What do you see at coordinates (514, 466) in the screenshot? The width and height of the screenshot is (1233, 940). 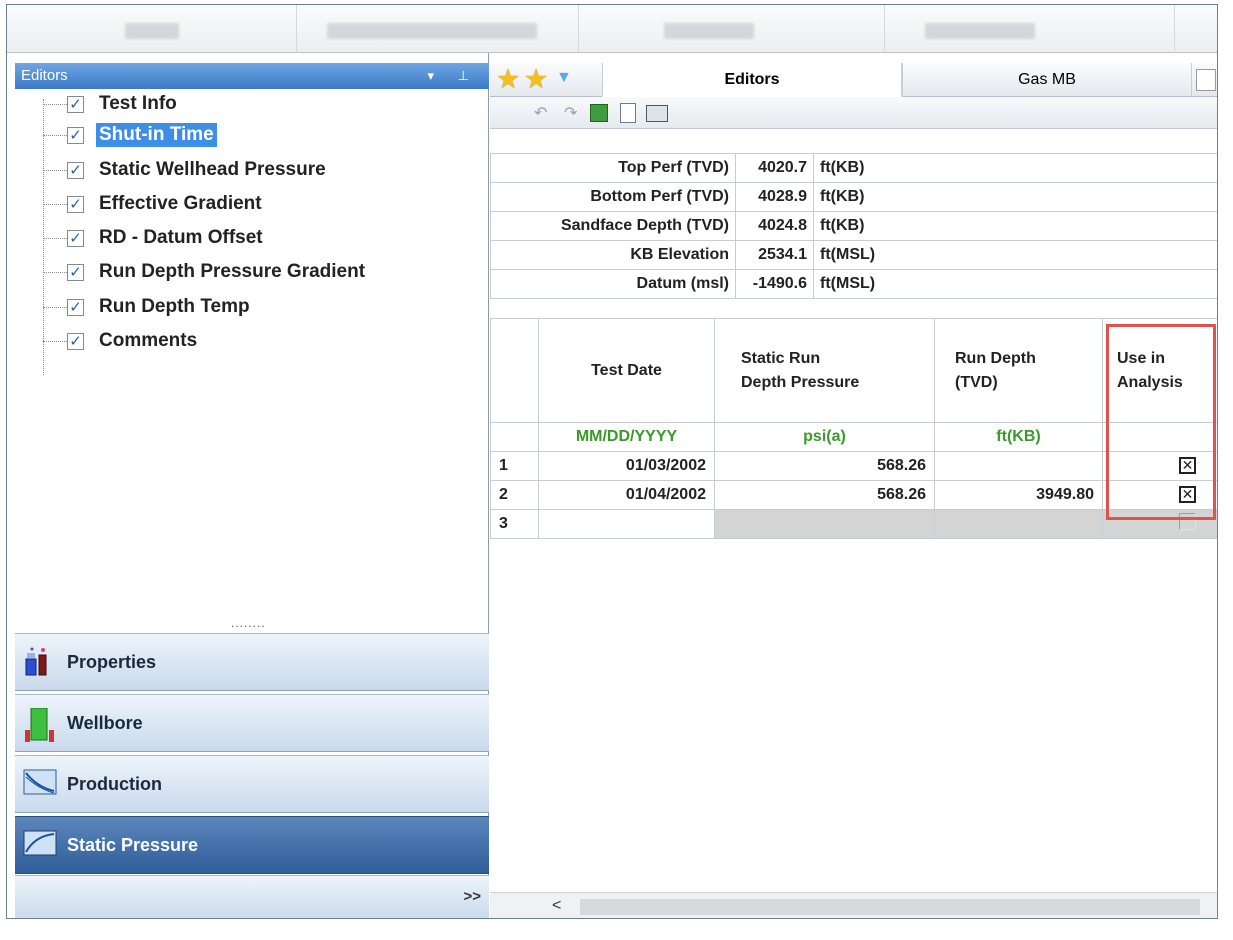 I see `row-number: 1` at bounding box center [514, 466].